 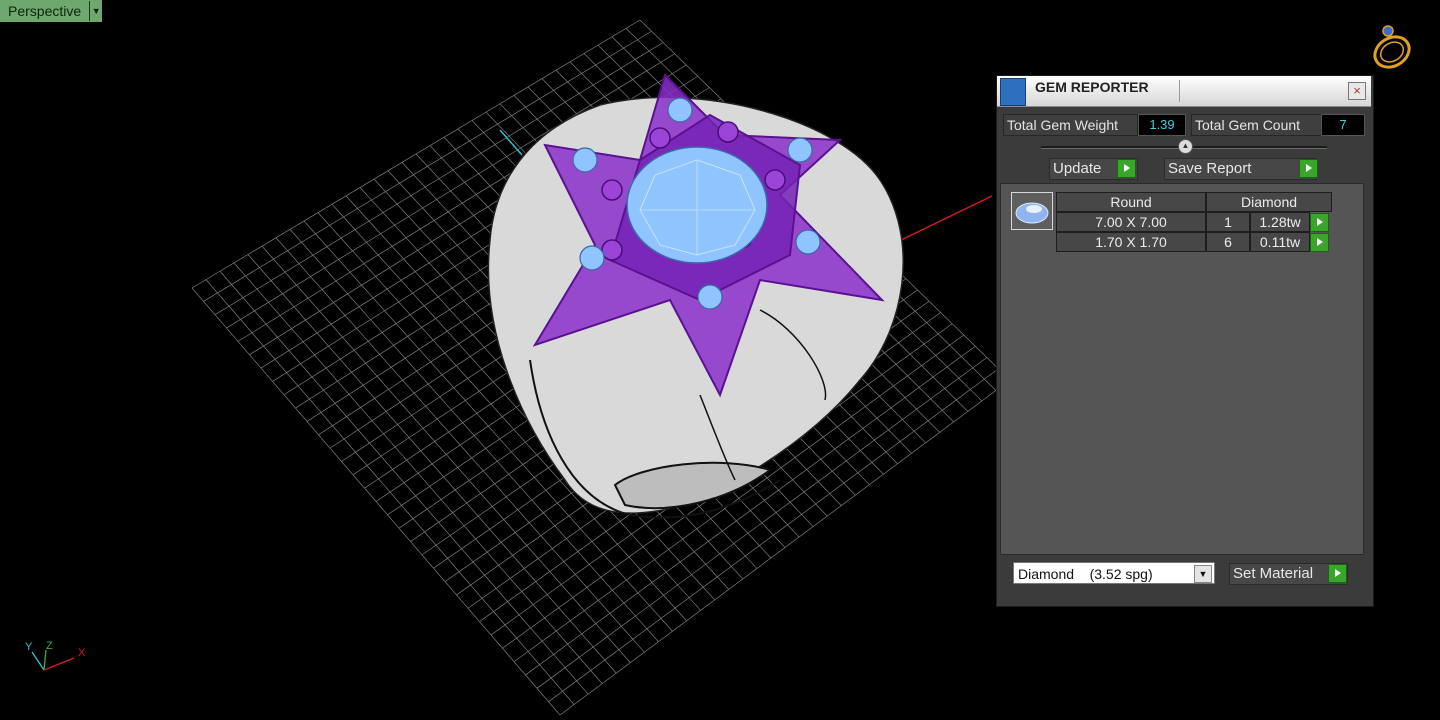 I want to click on titlebar-divider, so click(x=1179, y=91).